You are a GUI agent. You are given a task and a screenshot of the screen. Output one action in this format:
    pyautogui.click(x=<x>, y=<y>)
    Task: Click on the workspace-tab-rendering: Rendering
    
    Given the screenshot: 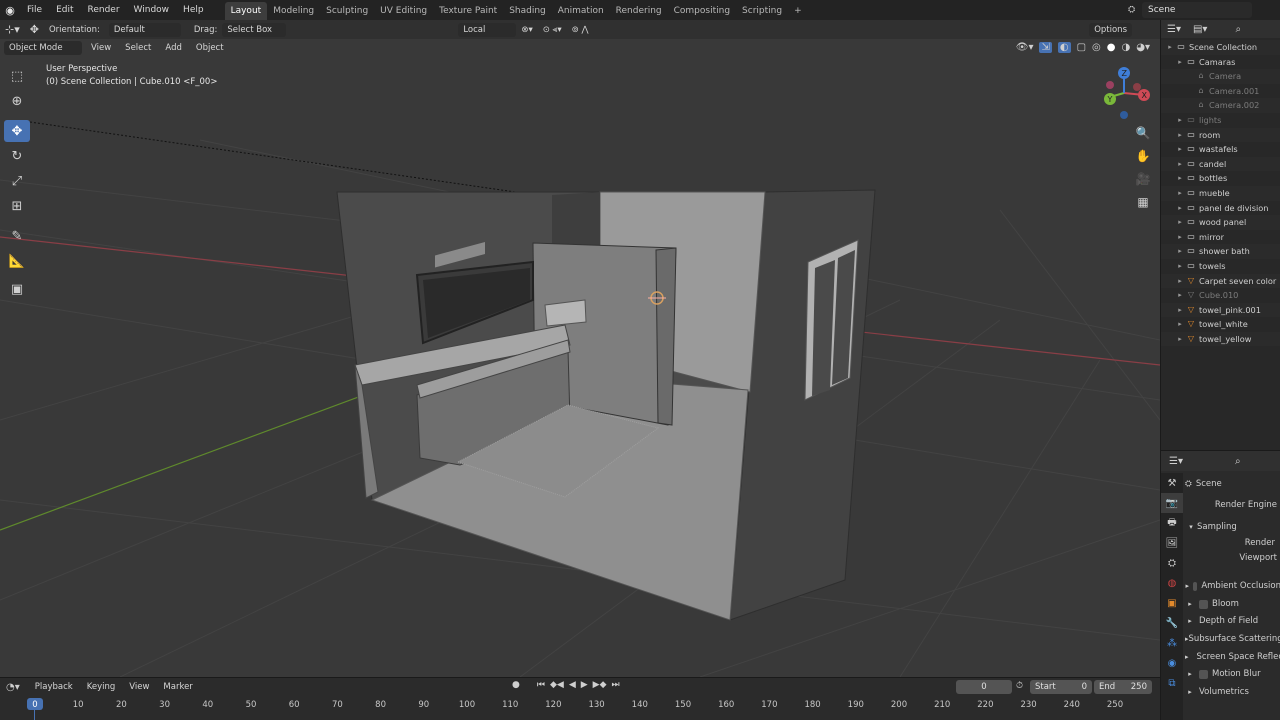 What is the action you would take?
    pyautogui.click(x=639, y=11)
    